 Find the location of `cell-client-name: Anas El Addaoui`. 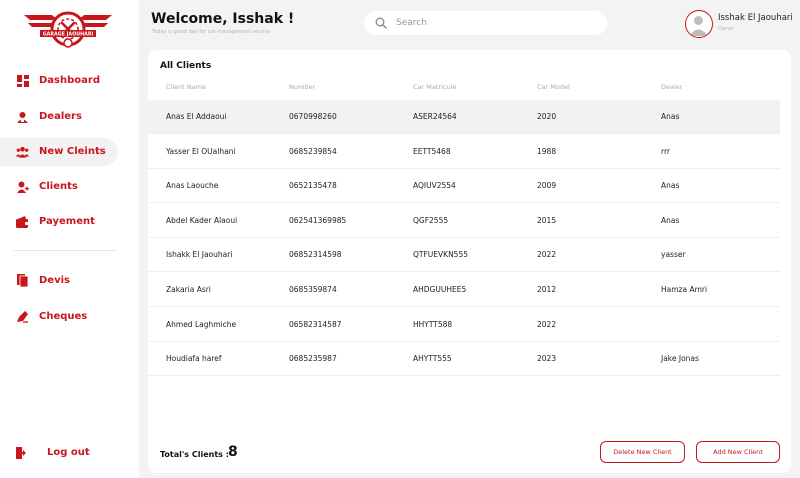

cell-client-name: Anas El Addaoui is located at coordinates (196, 116).